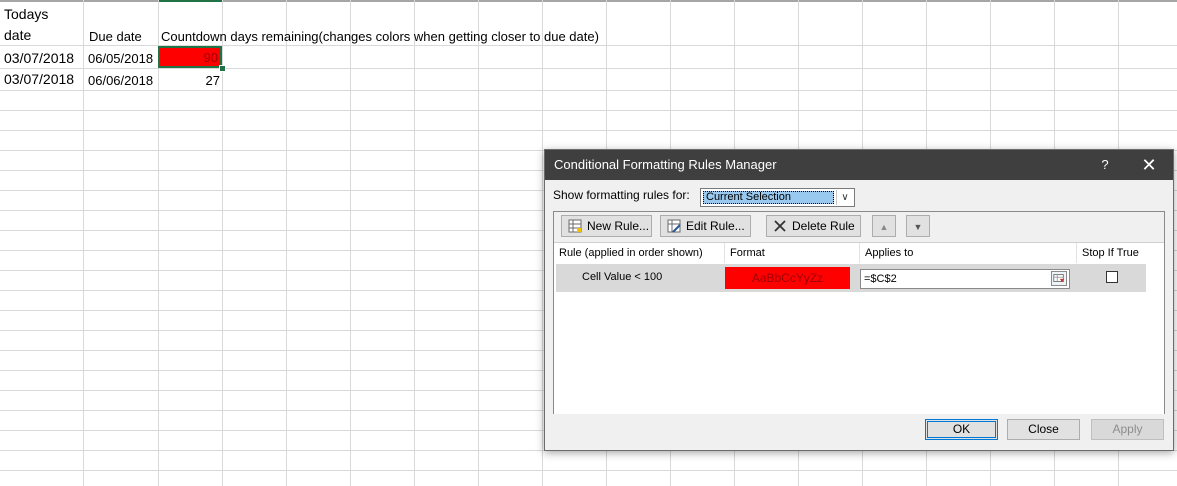 Image resolution: width=1177 pixels, height=486 pixels. I want to click on column-header-stop-if-true: Stop If True, so click(1112, 253).